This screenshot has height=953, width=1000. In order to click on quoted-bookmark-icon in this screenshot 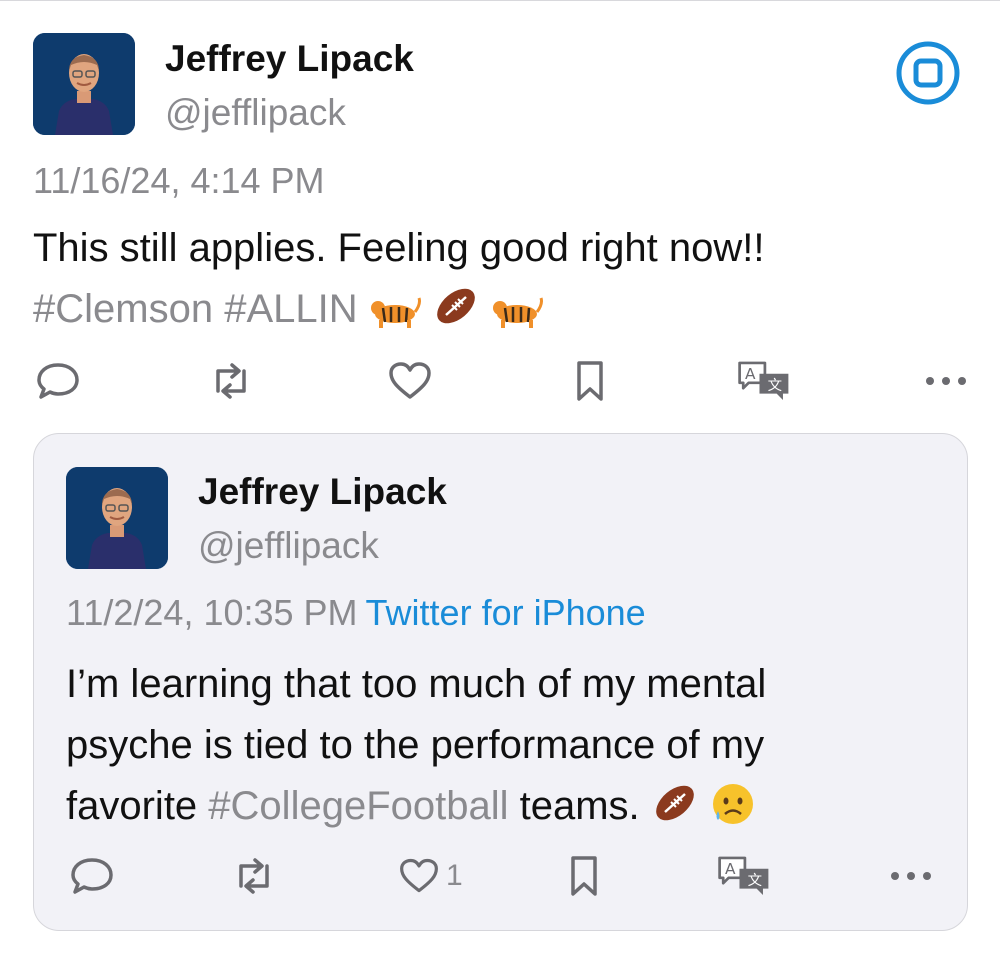, I will do `click(584, 876)`.